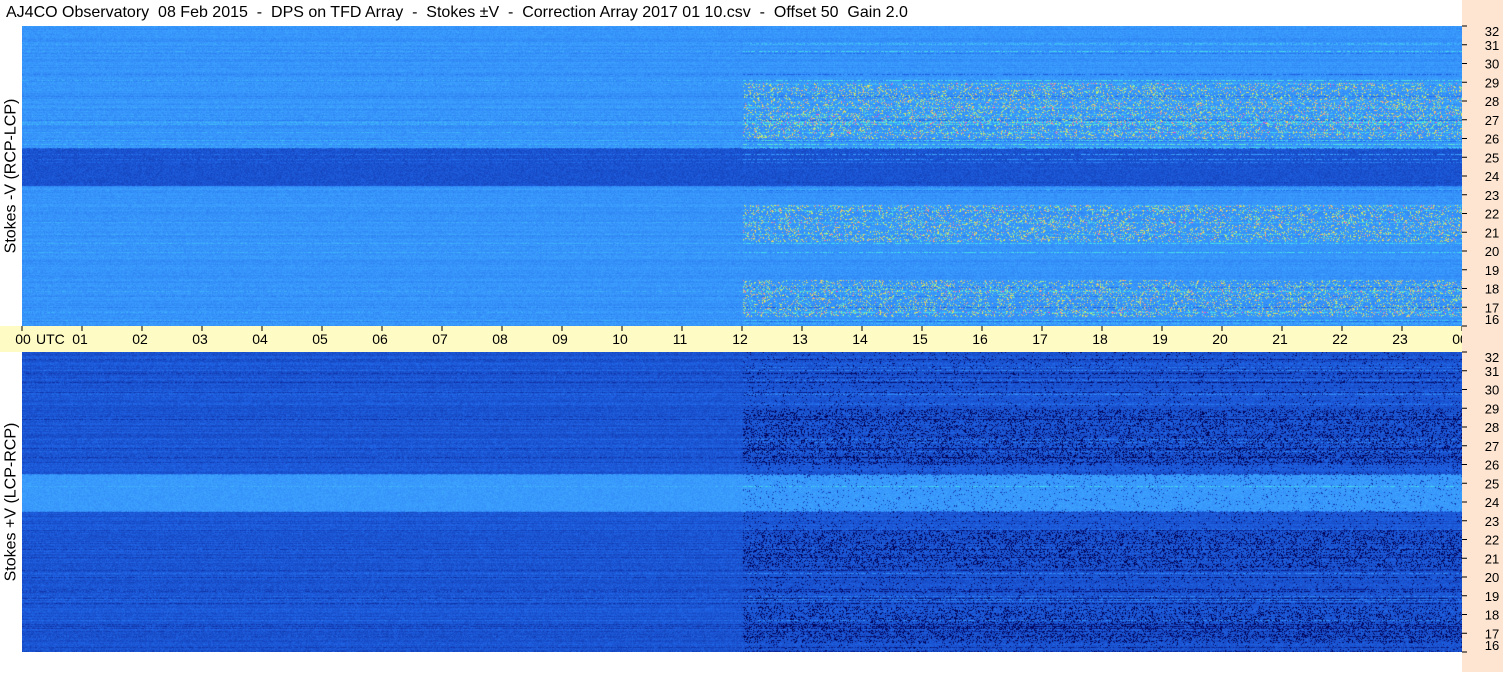 This screenshot has width=1503, height=677. I want to click on time-tick-label: 19, so click(1160, 339).